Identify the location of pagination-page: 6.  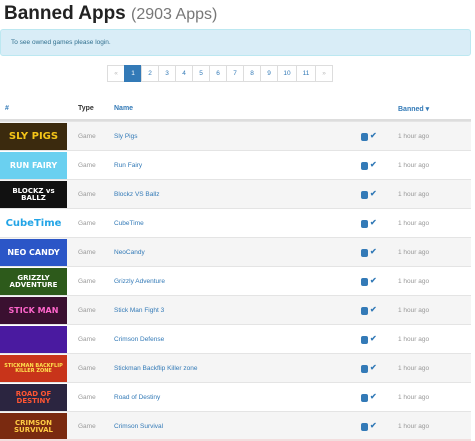
(218, 73).